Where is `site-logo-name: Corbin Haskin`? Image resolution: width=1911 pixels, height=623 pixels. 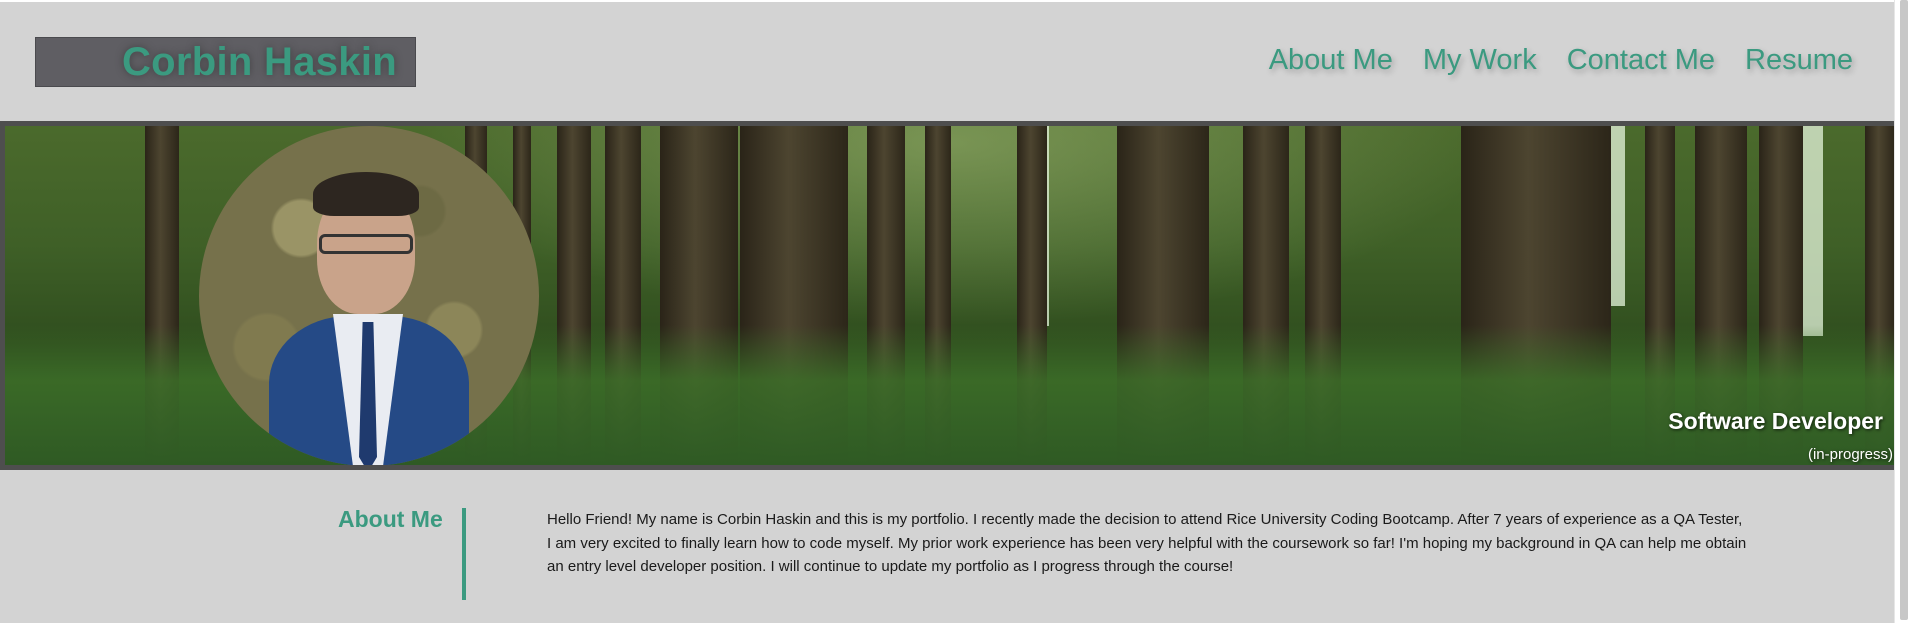
site-logo-name: Corbin Haskin is located at coordinates (259, 61).